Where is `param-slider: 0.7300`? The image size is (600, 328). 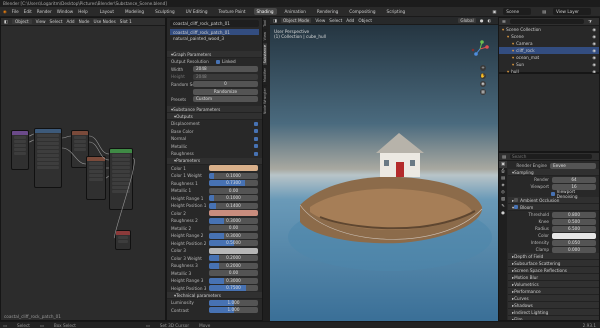 param-slider: 0.7300 is located at coordinates (233, 183).